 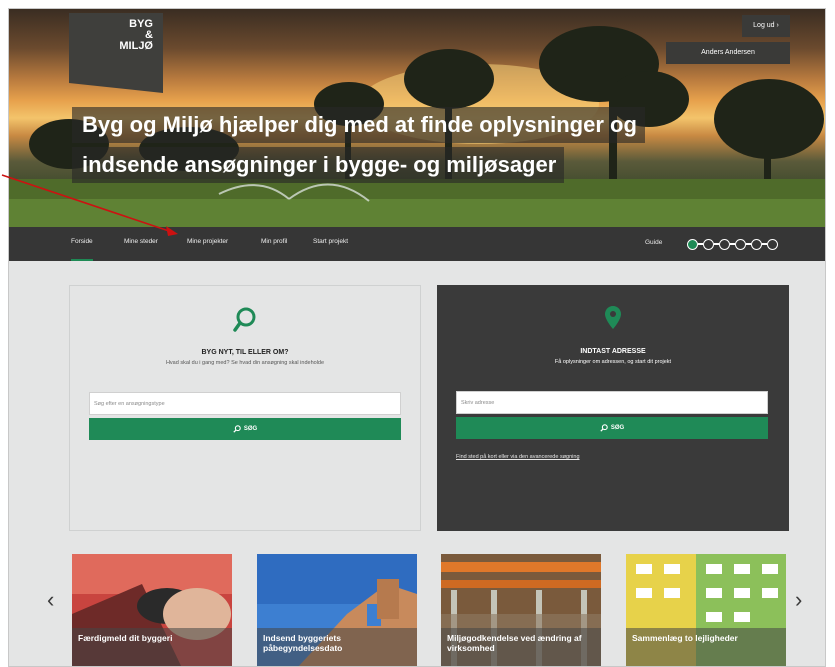 I want to click on guide-label: Guide, so click(x=653, y=244).